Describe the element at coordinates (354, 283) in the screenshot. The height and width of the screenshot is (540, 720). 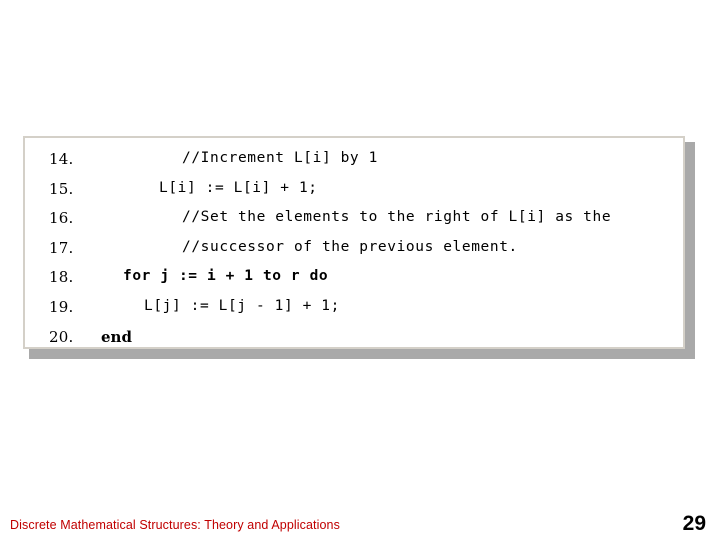
I see `code-line: 18. for j := i + 1 to r do` at that location.